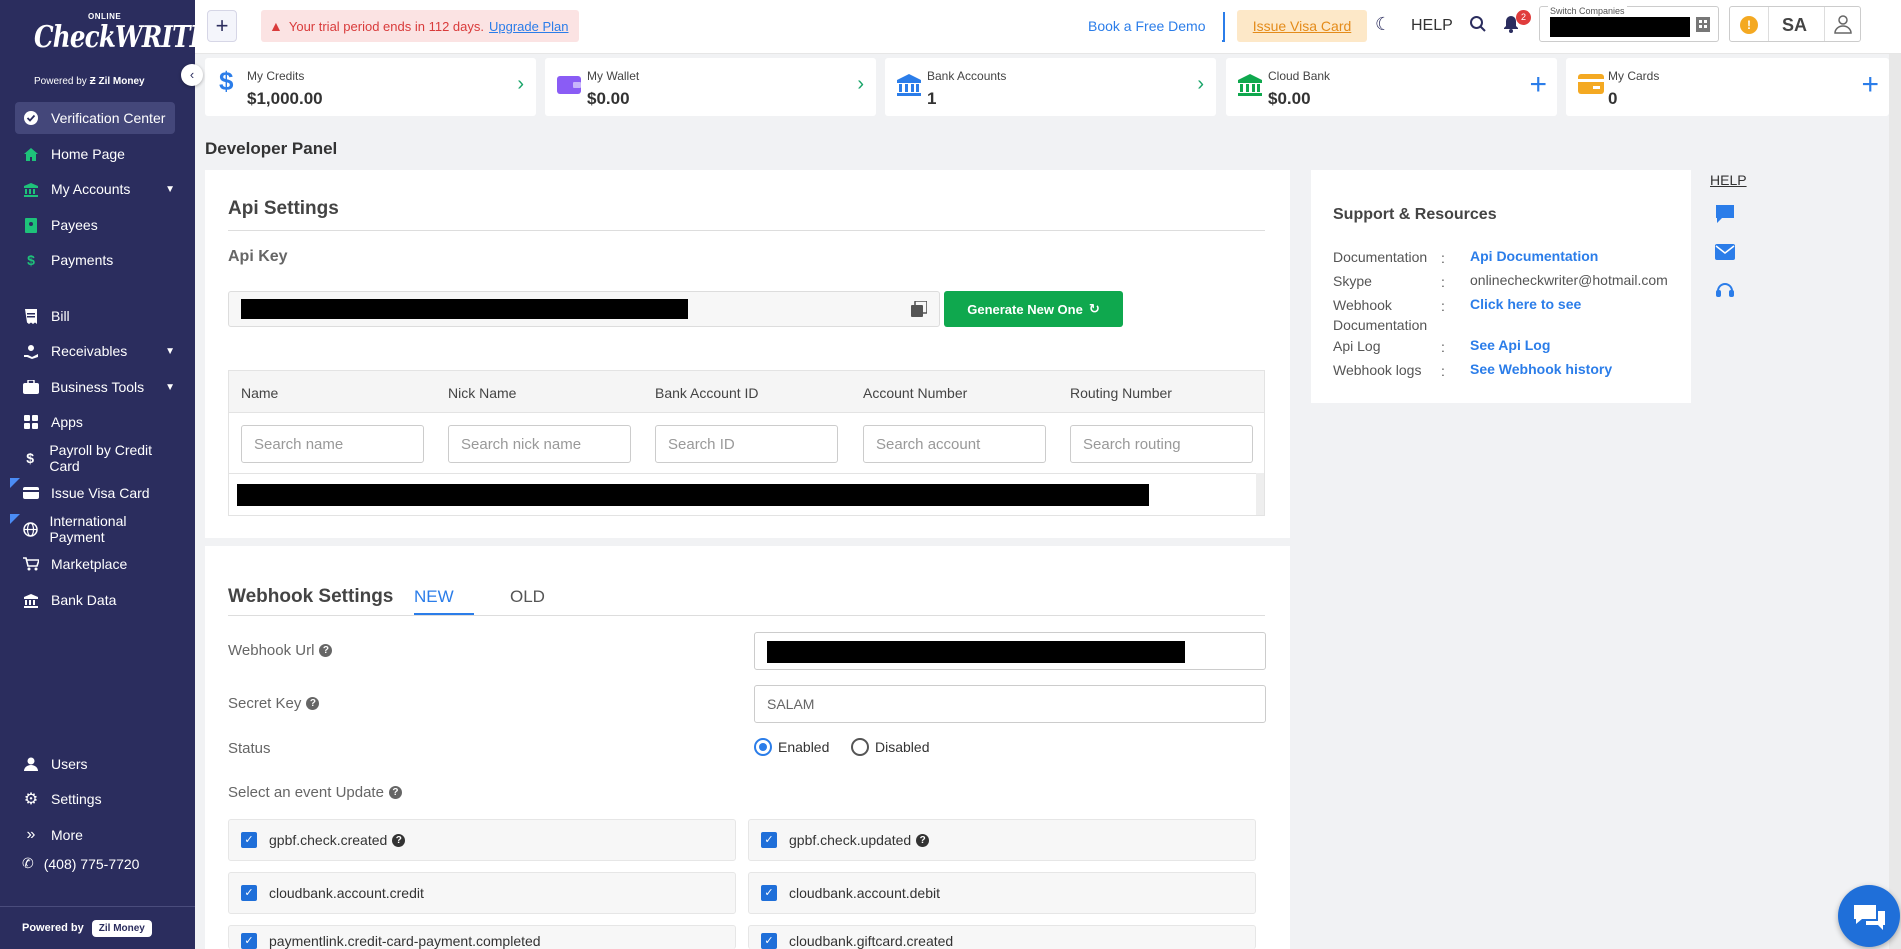  What do you see at coordinates (1010, 651) in the screenshot?
I see `webhook-url-input` at bounding box center [1010, 651].